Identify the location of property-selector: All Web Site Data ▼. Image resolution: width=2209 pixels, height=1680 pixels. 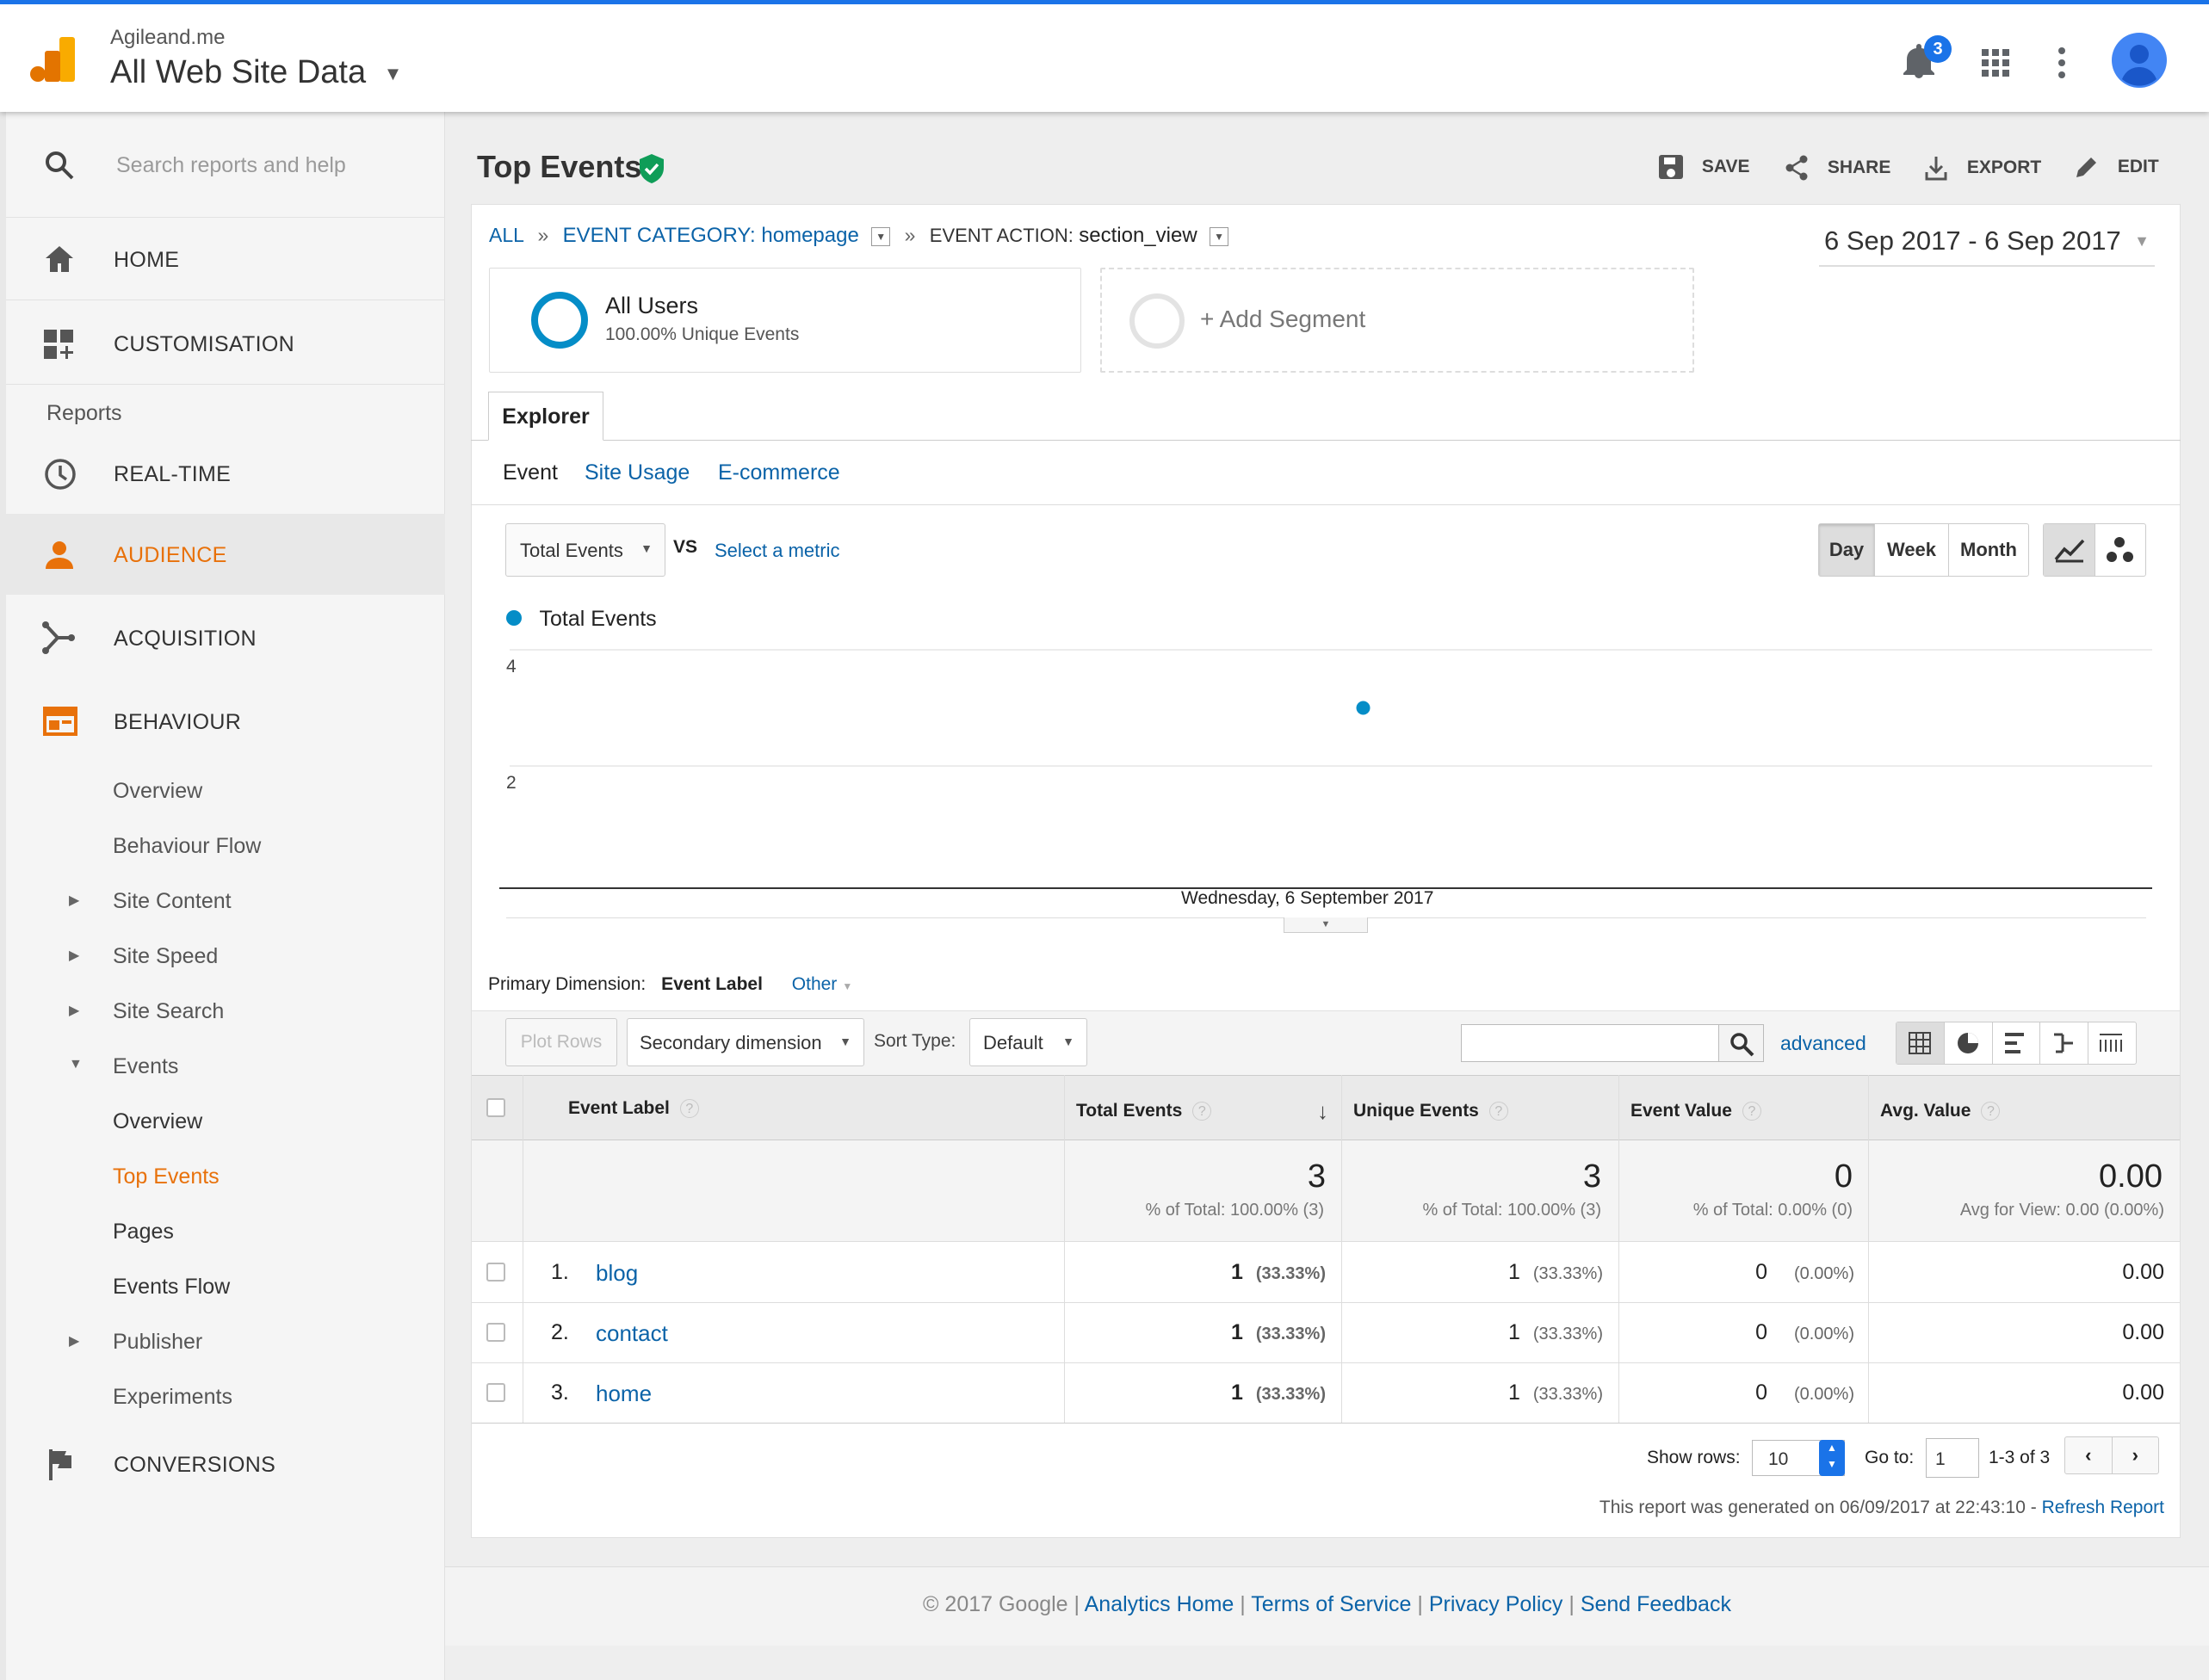
(256, 72).